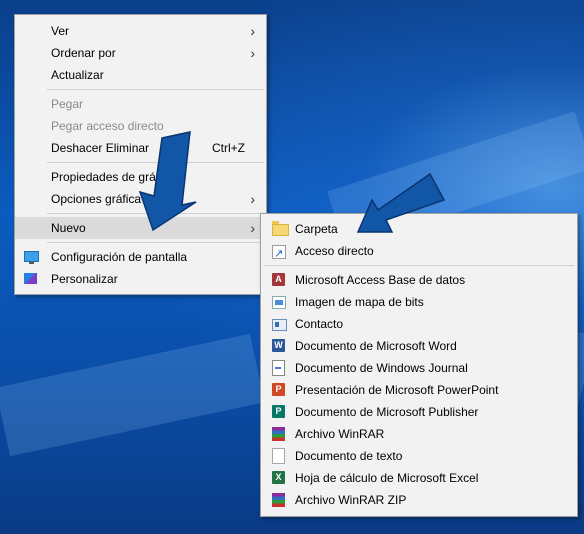 The image size is (584, 534). What do you see at coordinates (419, 324) in the screenshot?
I see `submenu-item-contacto: Contacto` at bounding box center [419, 324].